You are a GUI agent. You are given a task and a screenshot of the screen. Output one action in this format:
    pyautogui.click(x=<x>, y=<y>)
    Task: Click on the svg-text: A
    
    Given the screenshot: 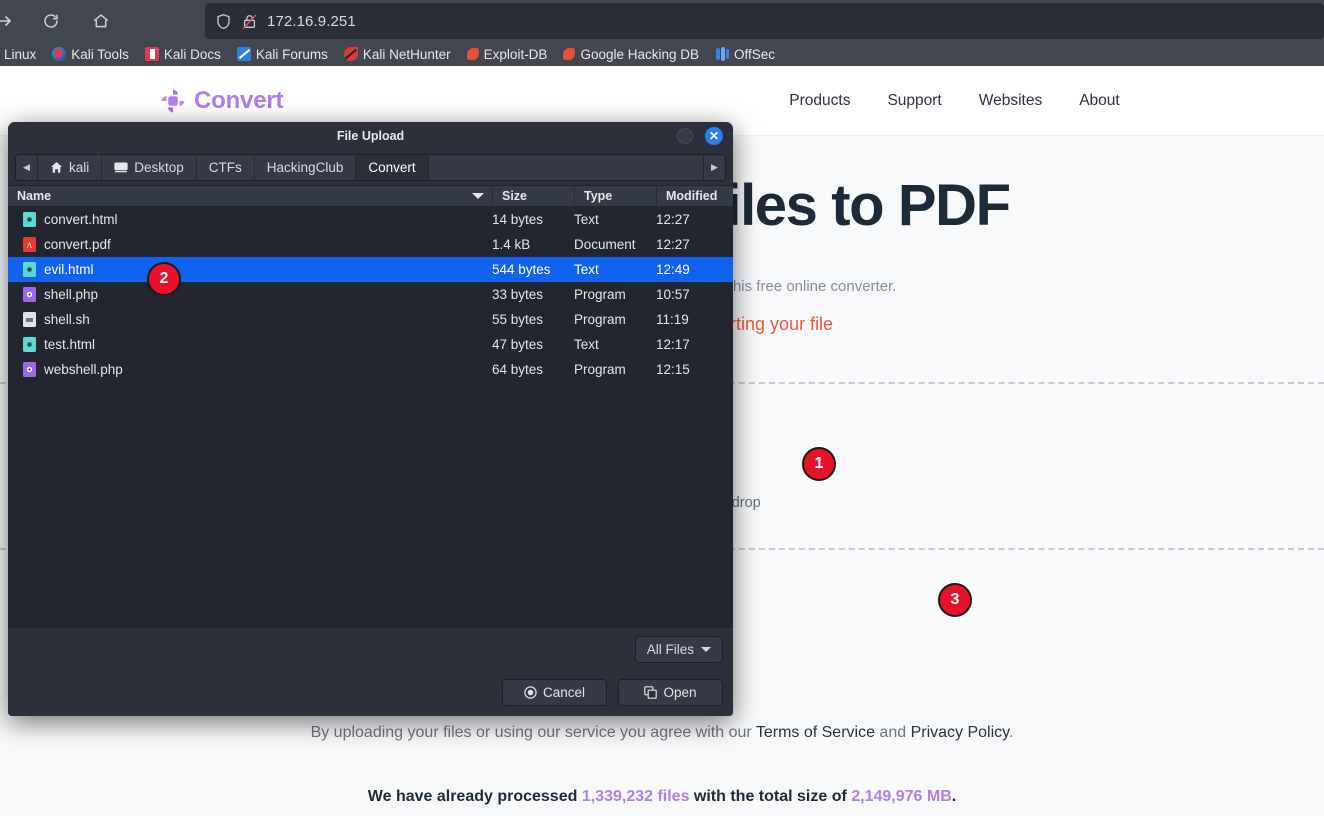 What is the action you would take?
    pyautogui.click(x=30, y=245)
    